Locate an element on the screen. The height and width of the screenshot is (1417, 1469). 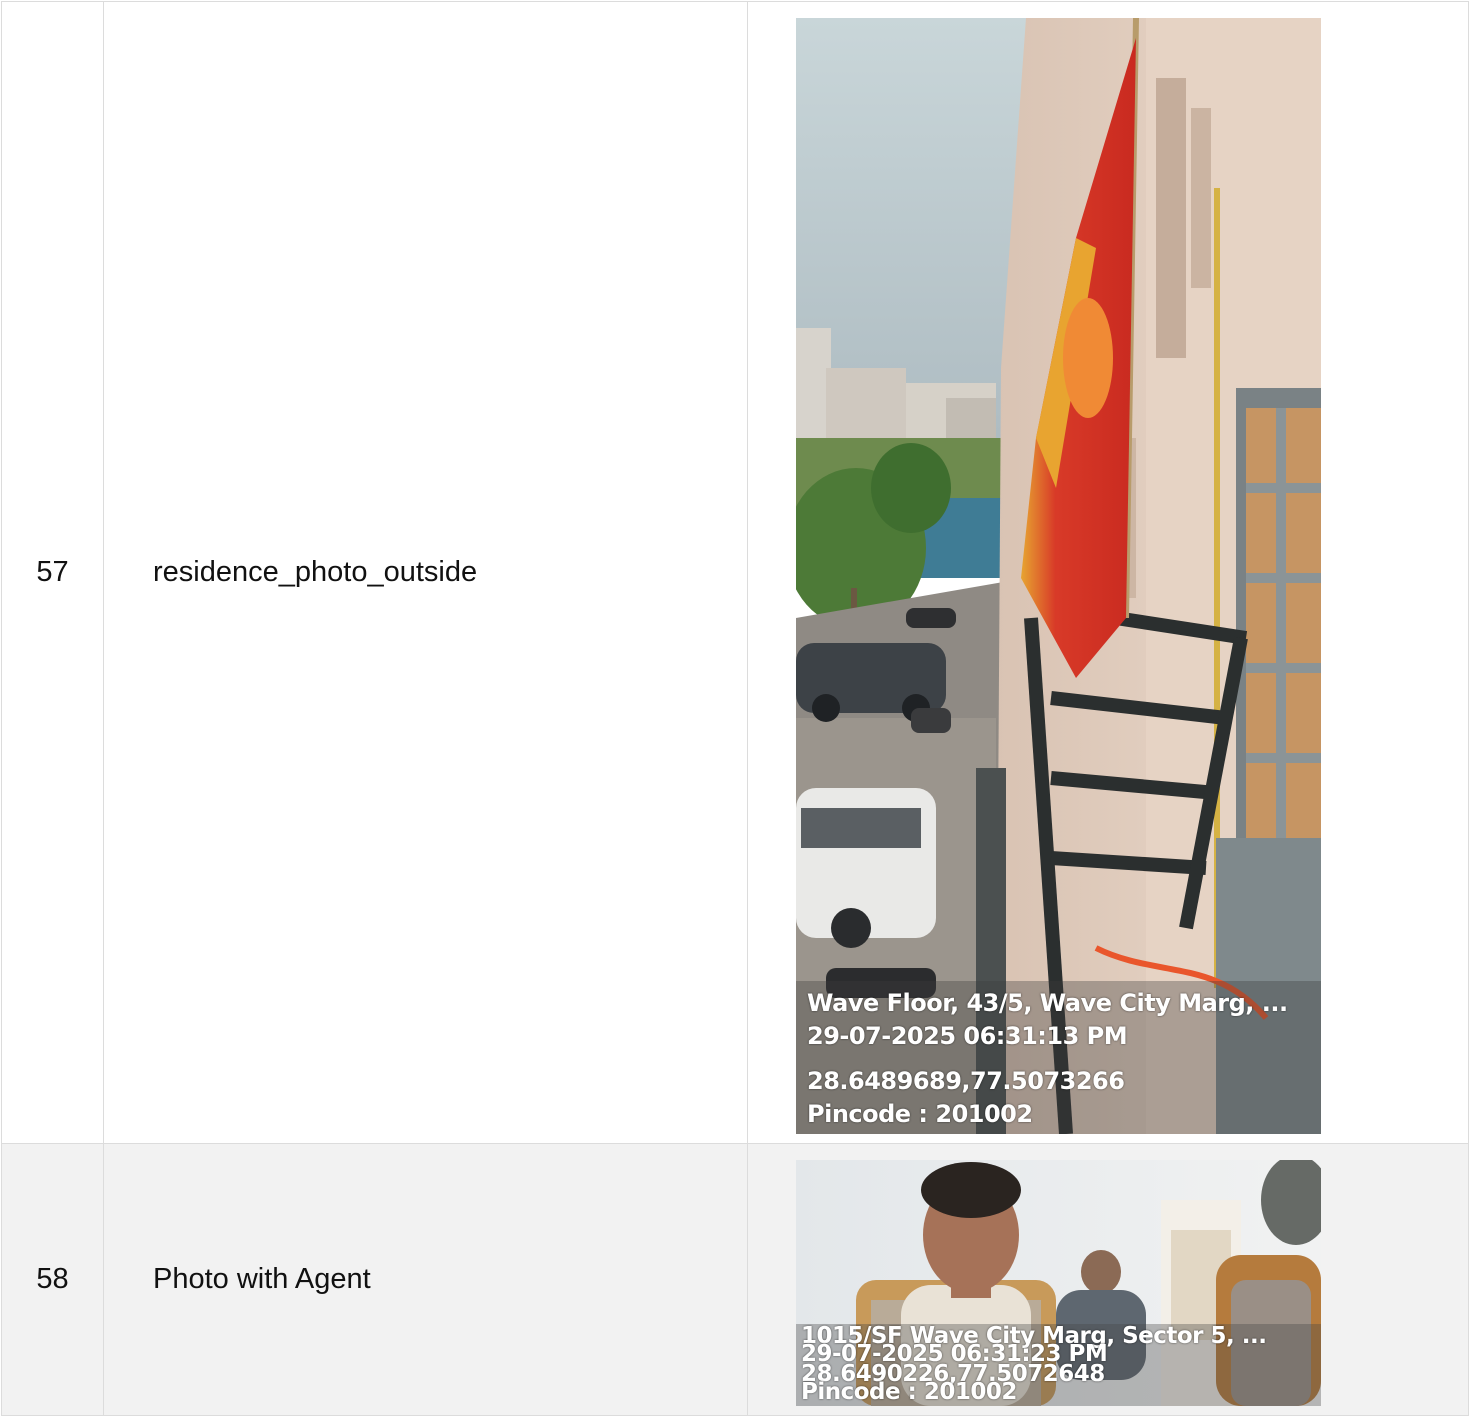
row-number: 58 is located at coordinates (52, 1279).